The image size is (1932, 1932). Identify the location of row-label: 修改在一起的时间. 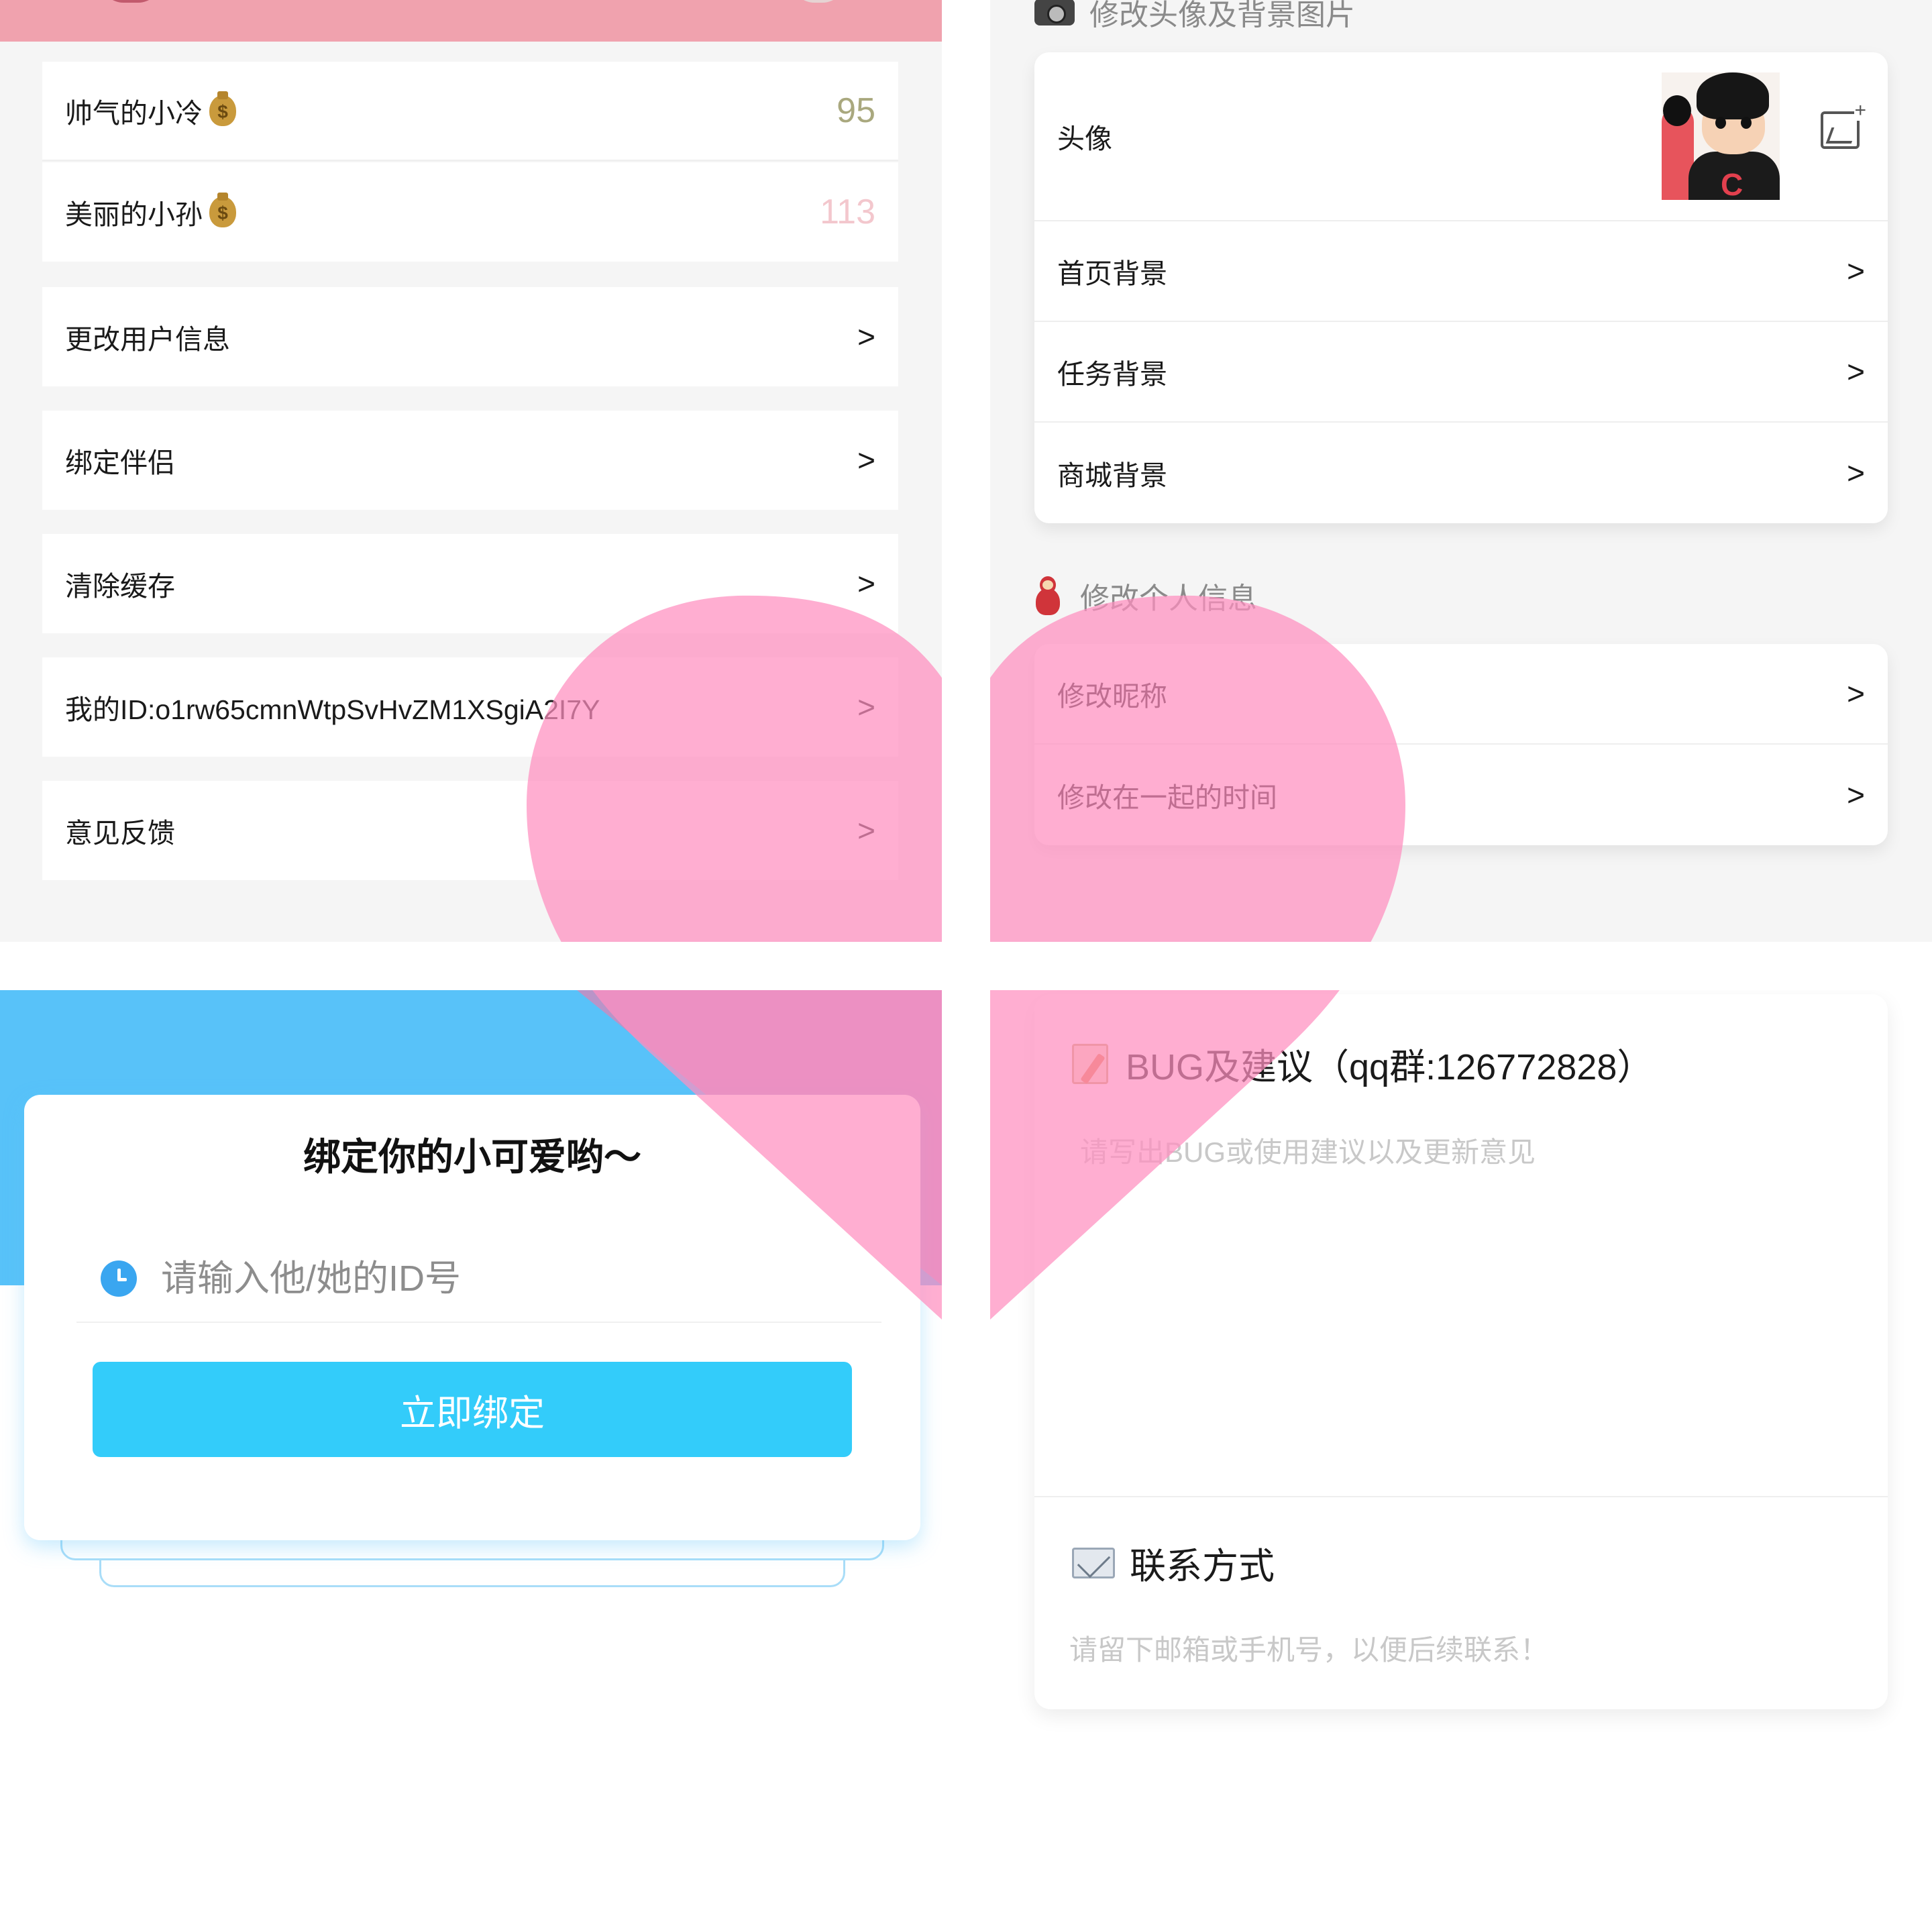
(1167, 797).